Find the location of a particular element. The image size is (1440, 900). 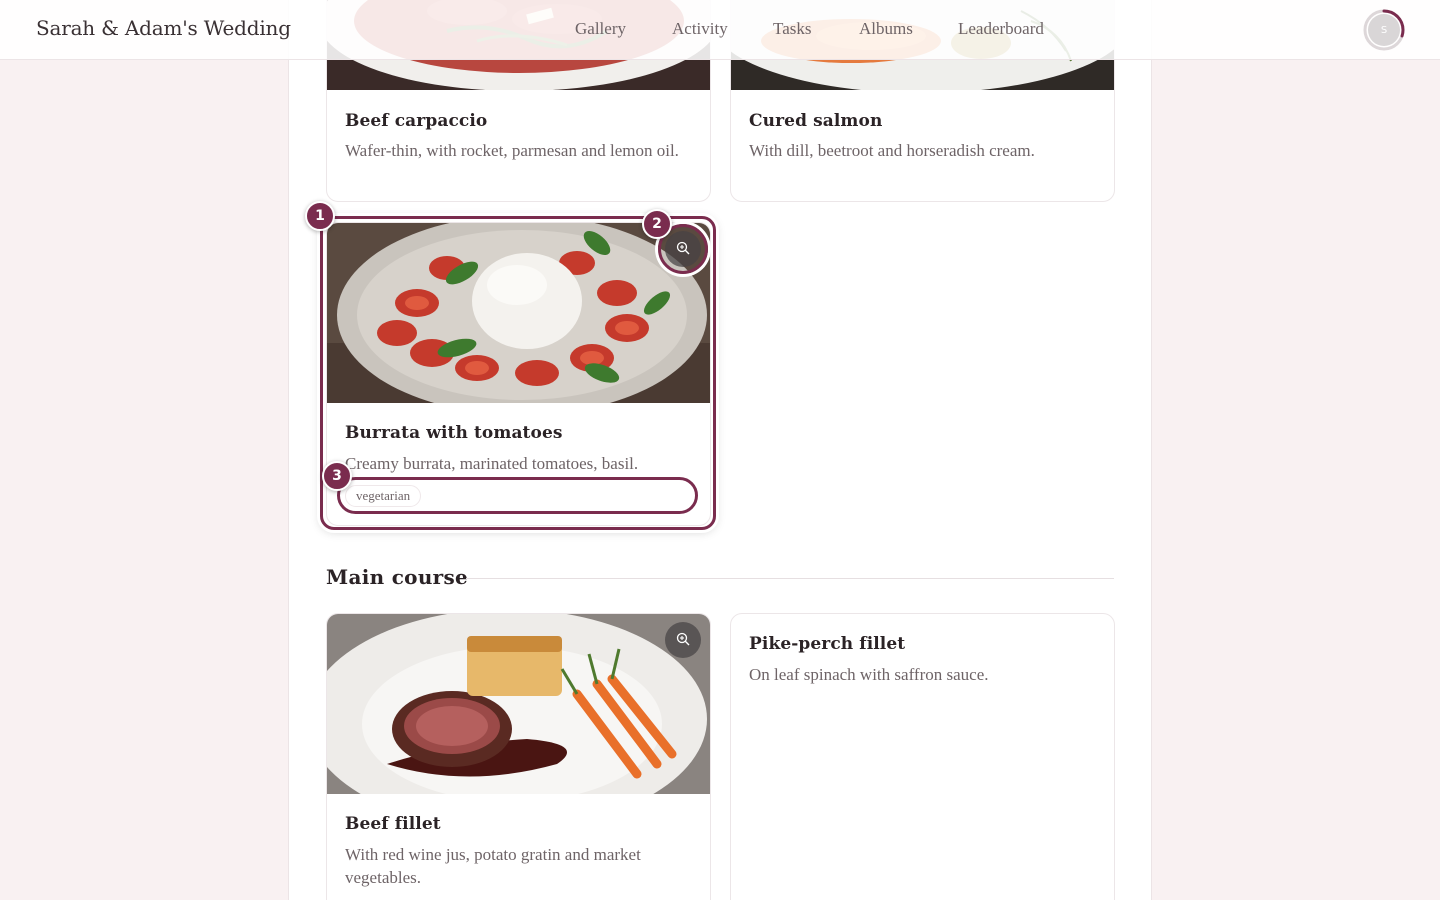

site-brand: Sarah & Adam's Wedding is located at coordinates (163, 28).